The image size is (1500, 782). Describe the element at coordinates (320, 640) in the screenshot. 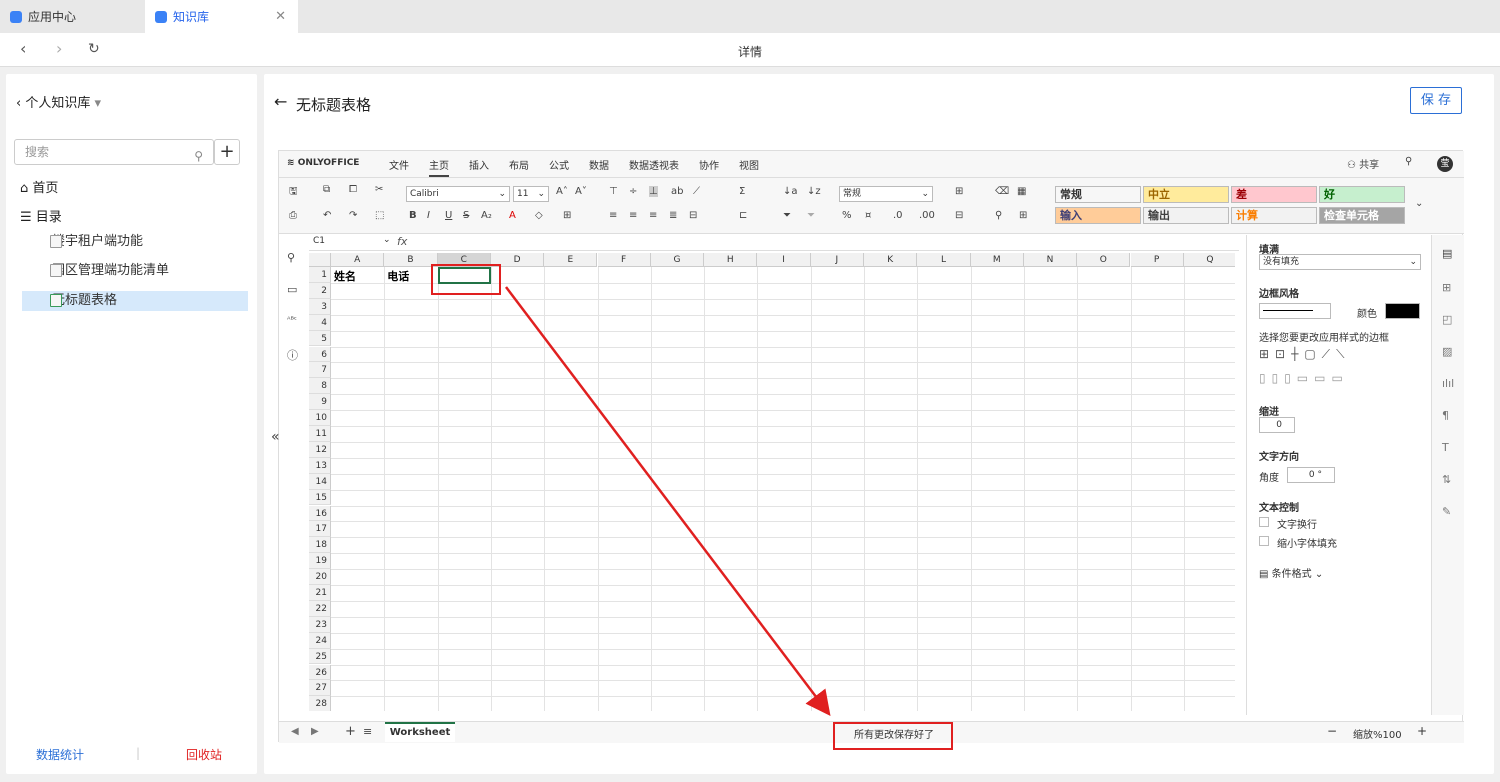

I see `row-header: 24` at that location.